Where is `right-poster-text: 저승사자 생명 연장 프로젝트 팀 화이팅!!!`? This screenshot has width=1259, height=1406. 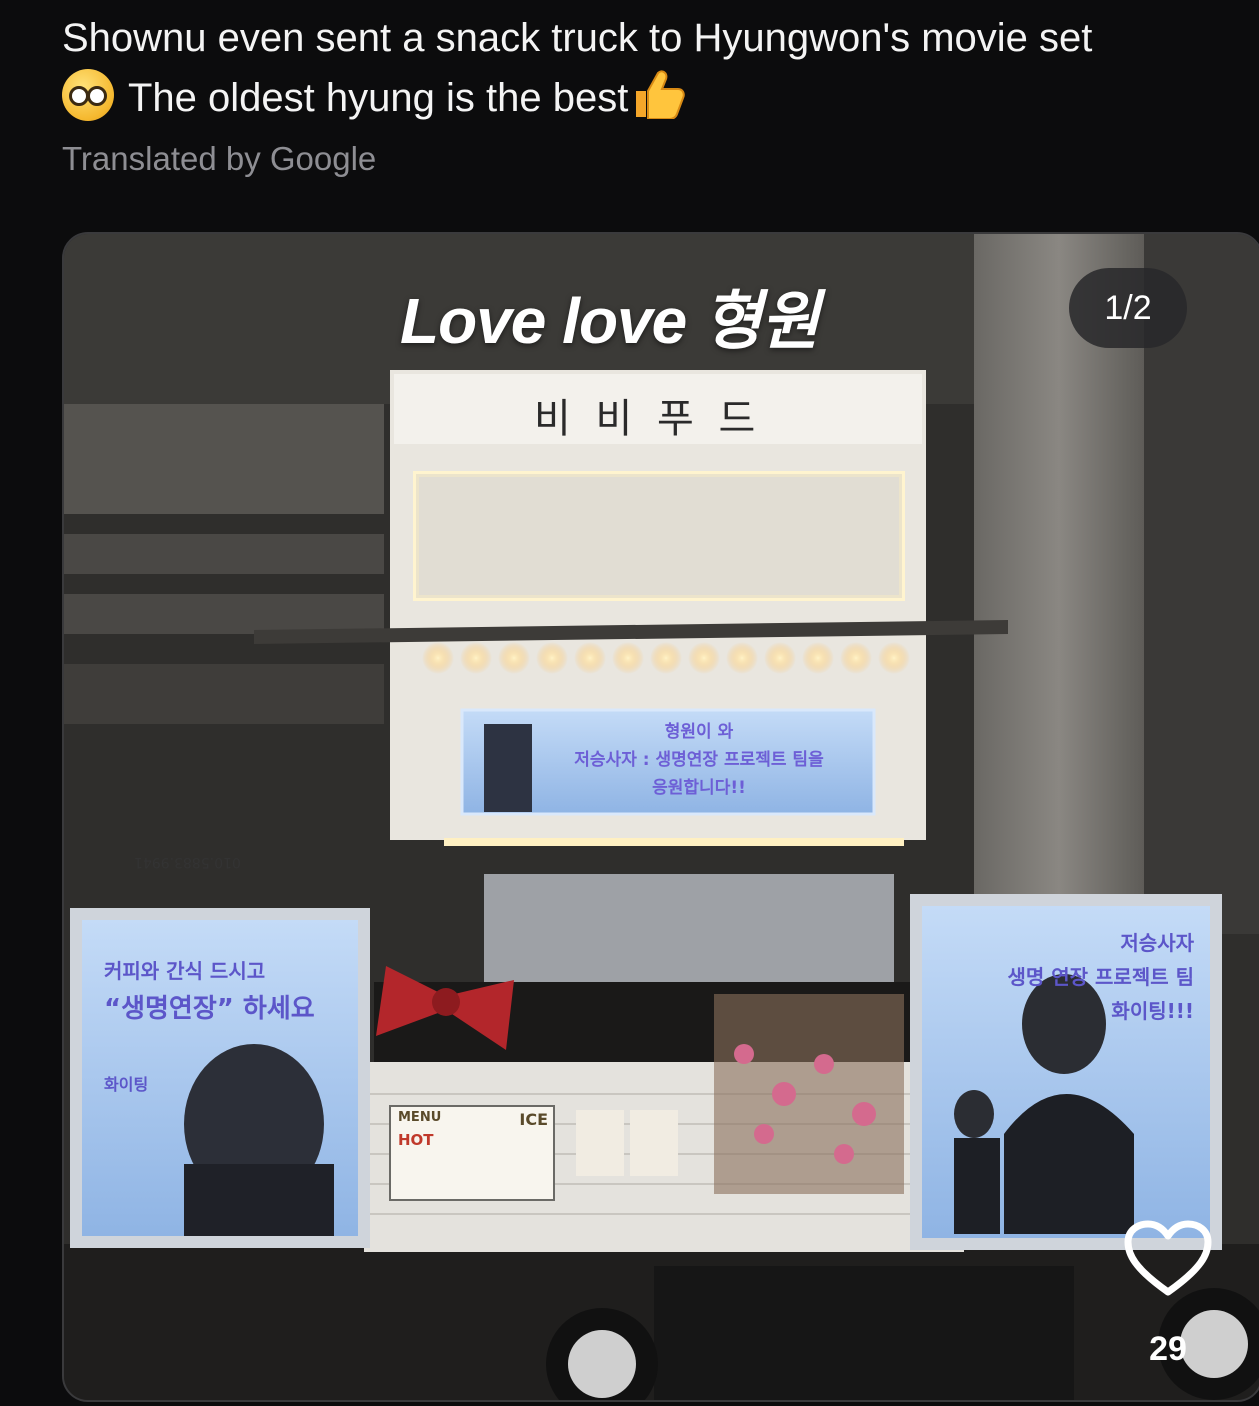 right-poster-text: 저승사자 생명 연장 프로젝트 팀 화이팅!!! is located at coordinates (1069, 977).